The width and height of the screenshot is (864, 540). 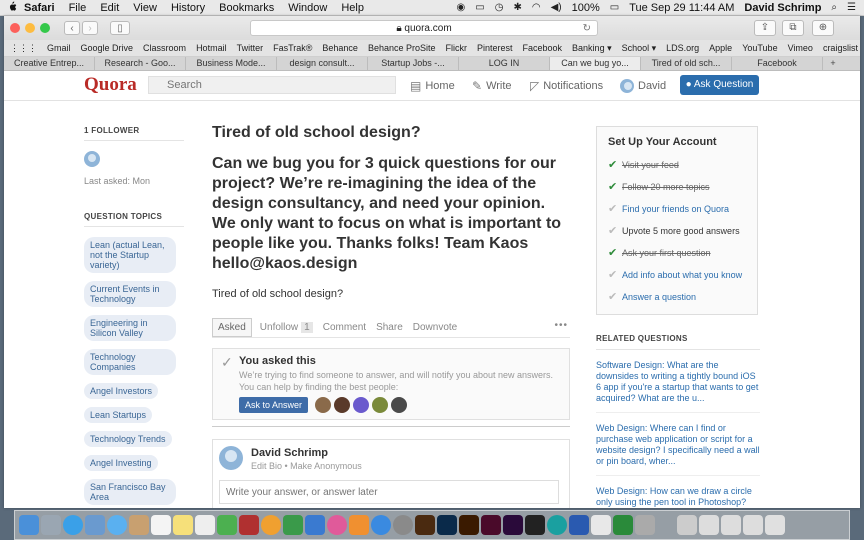 What do you see at coordinates (72, 28) in the screenshot?
I see `back-button: ‹` at bounding box center [72, 28].